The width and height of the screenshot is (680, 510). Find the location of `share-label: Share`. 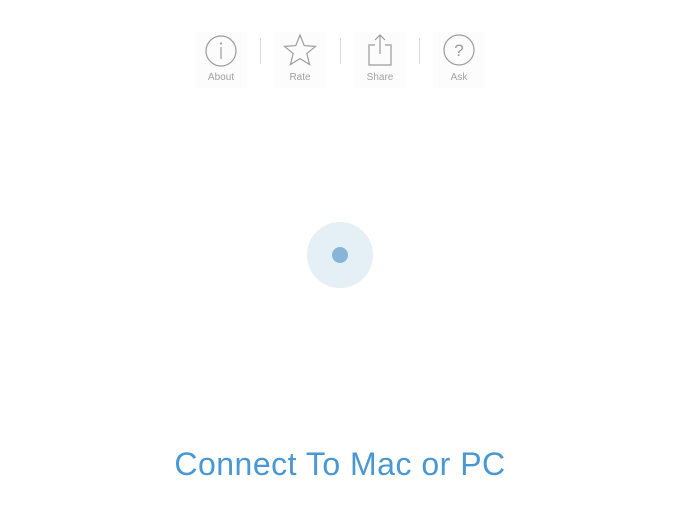

share-label: Share is located at coordinates (380, 77).